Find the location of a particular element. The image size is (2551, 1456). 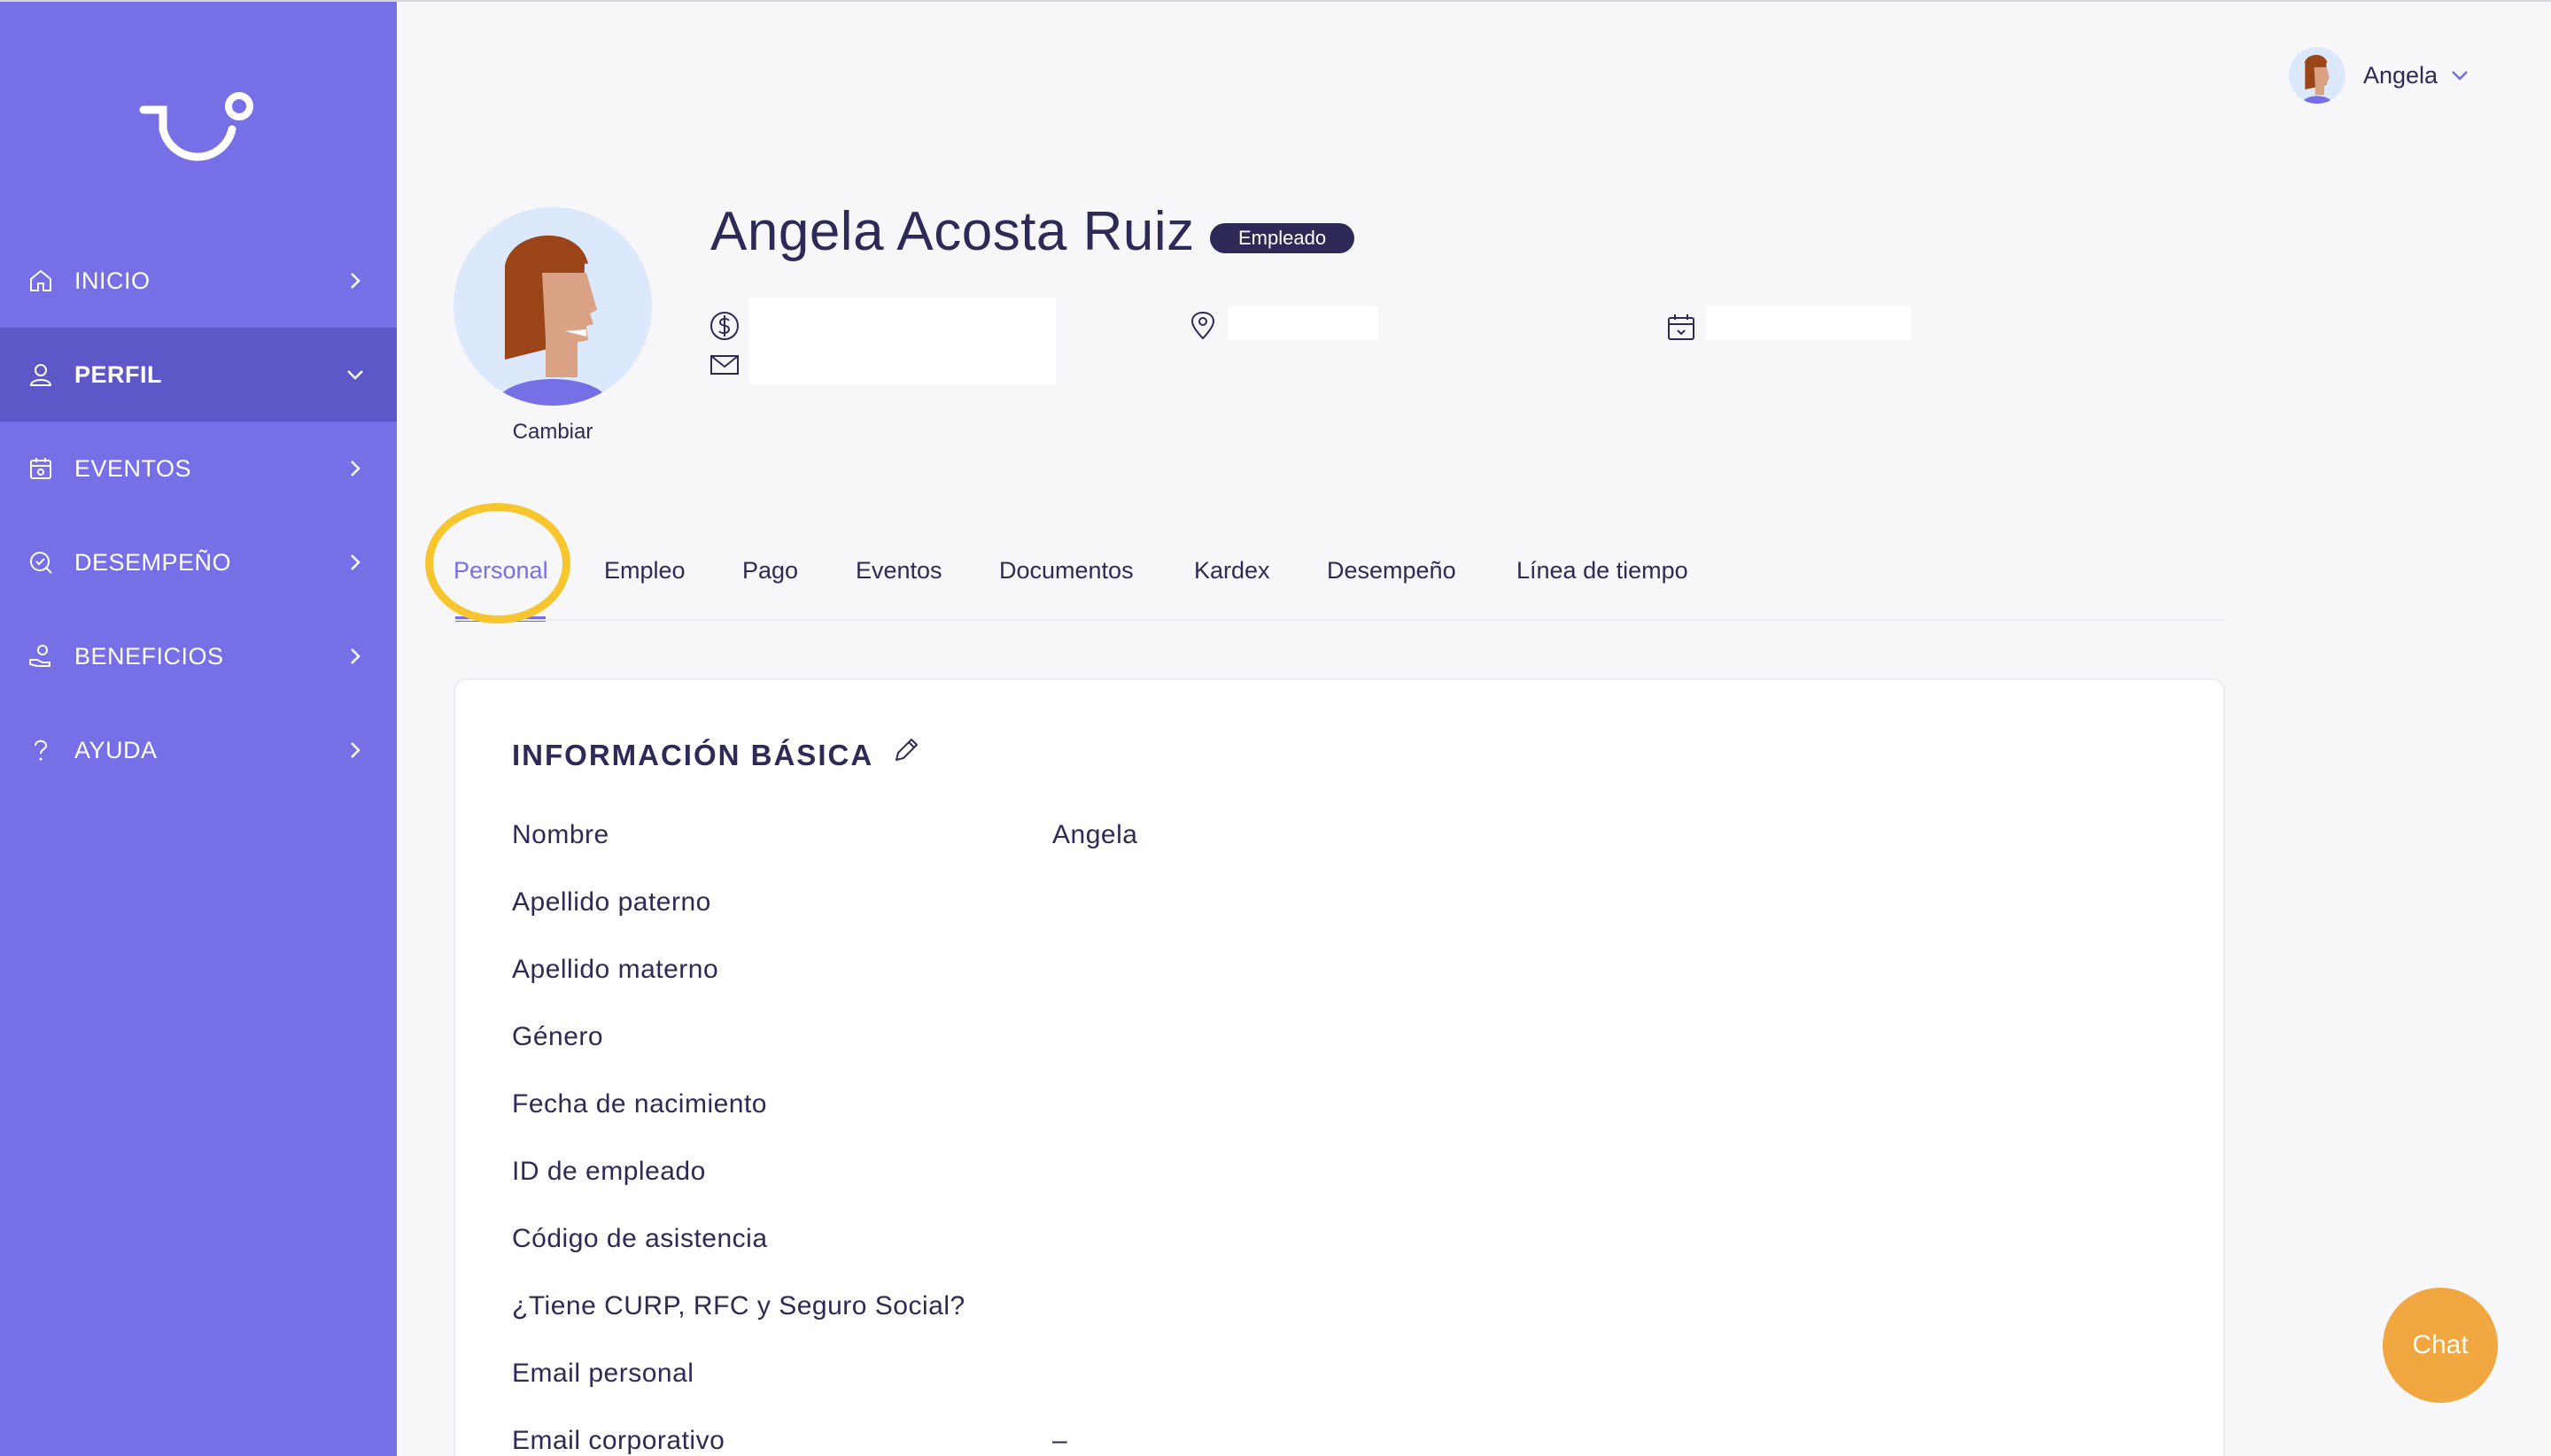

field-label-id-empleado: ID de empleado is located at coordinates (609, 1171).